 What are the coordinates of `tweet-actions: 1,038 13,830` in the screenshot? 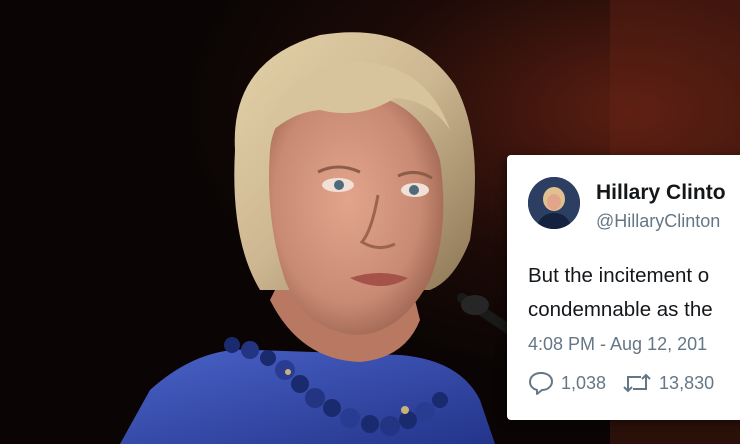 It's located at (629, 383).